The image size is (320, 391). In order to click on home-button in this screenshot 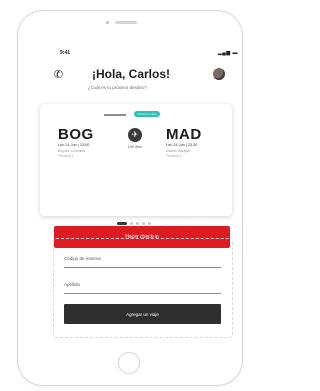, I will do `click(129, 363)`.